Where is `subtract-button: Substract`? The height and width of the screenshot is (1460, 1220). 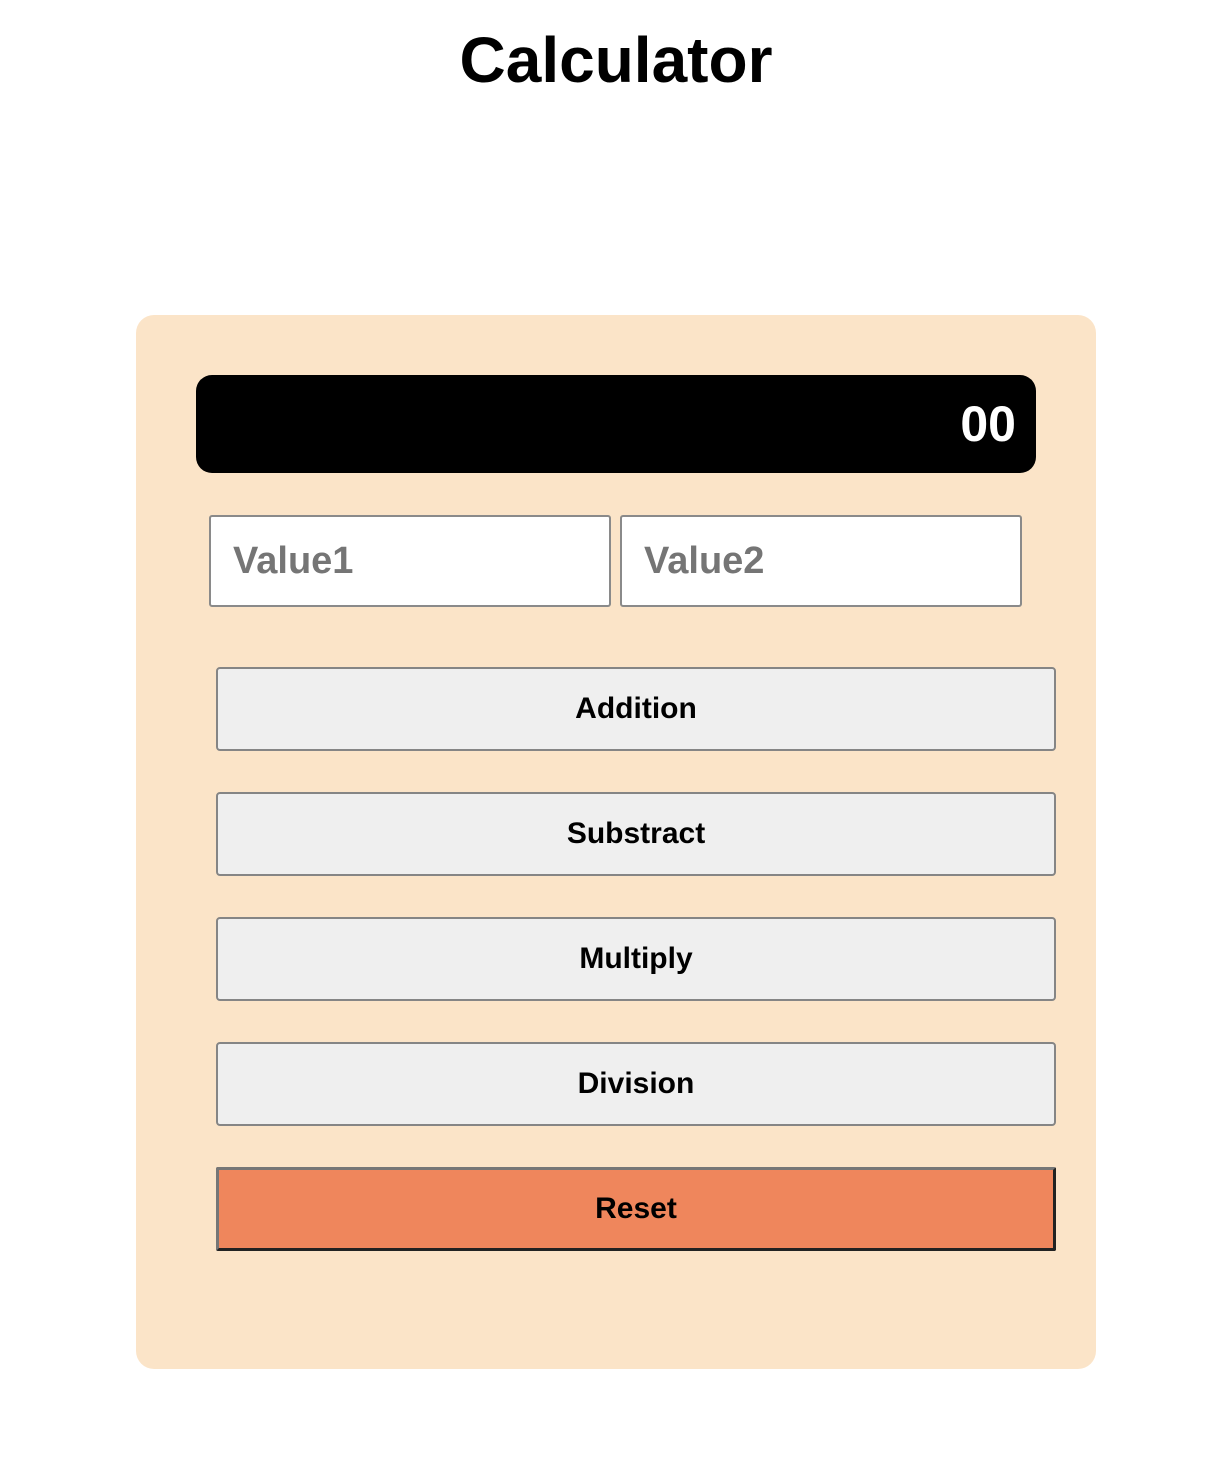
subtract-button: Substract is located at coordinates (636, 834).